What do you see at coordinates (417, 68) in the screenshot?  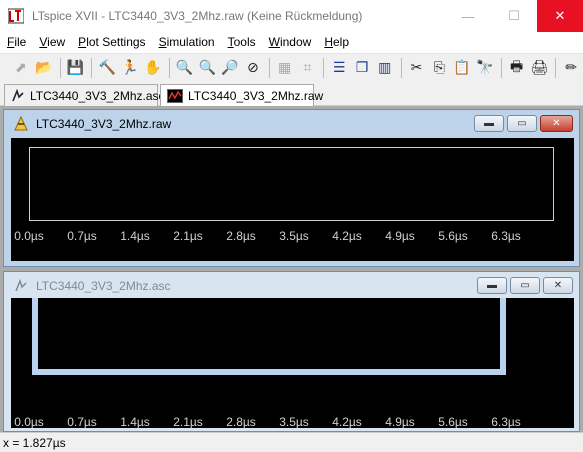 I see `cut-icon: ✂` at bounding box center [417, 68].